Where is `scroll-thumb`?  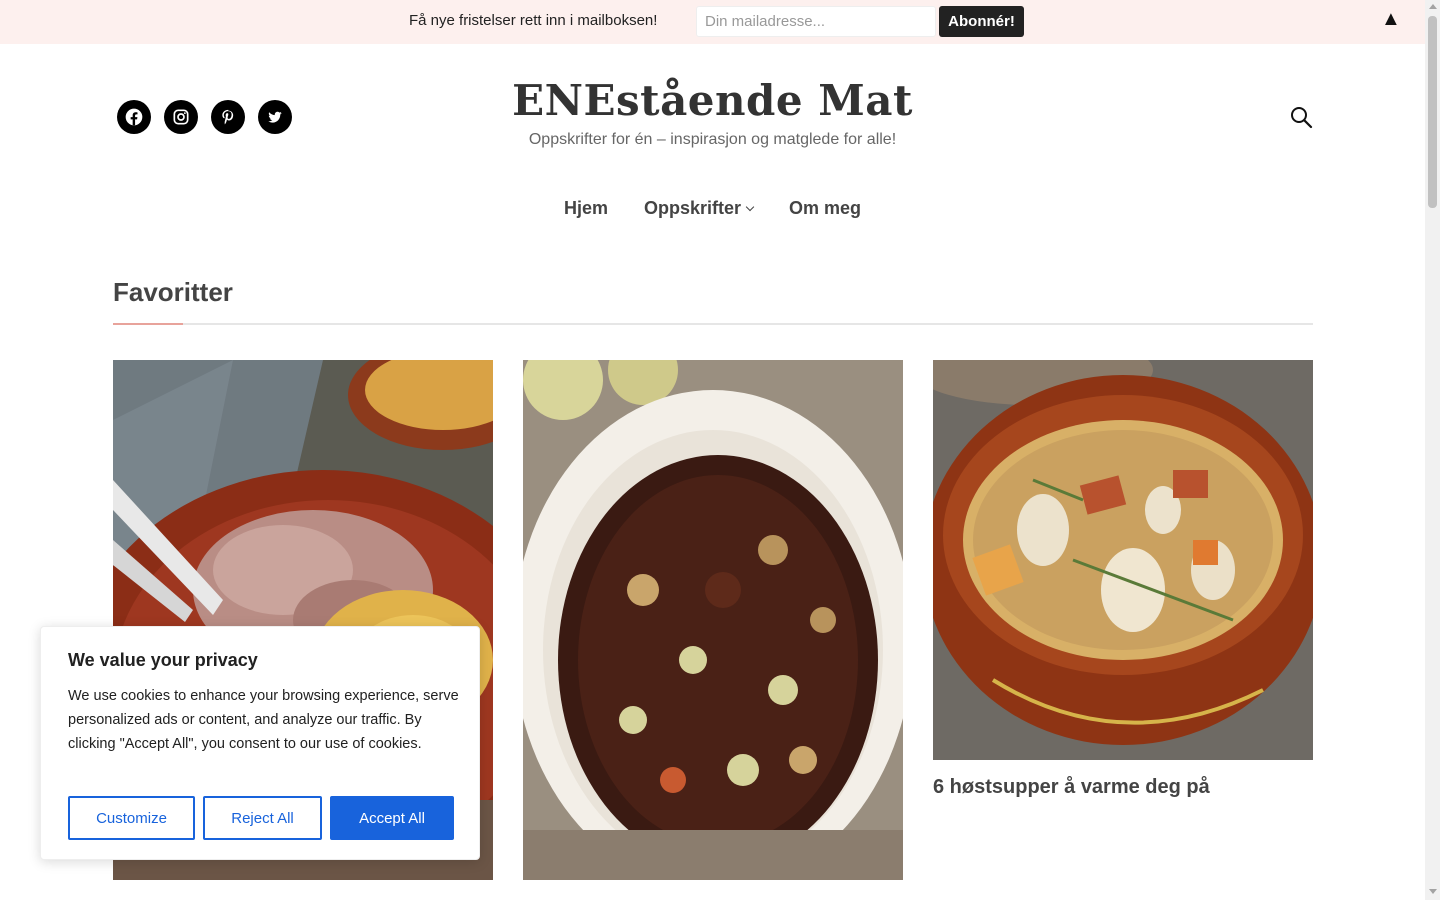
scroll-thumb is located at coordinates (1432, 112).